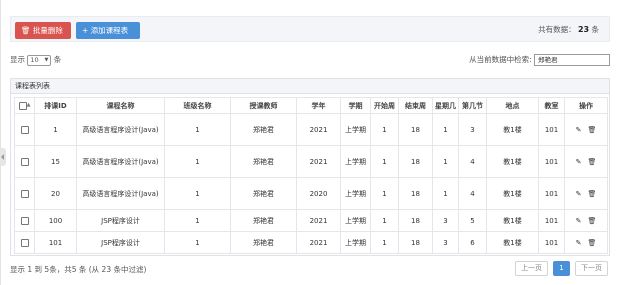 Image resolution: width=624 pixels, height=285 pixels. What do you see at coordinates (55, 242) in the screenshot?
I see `cell-id: 101` at bounding box center [55, 242].